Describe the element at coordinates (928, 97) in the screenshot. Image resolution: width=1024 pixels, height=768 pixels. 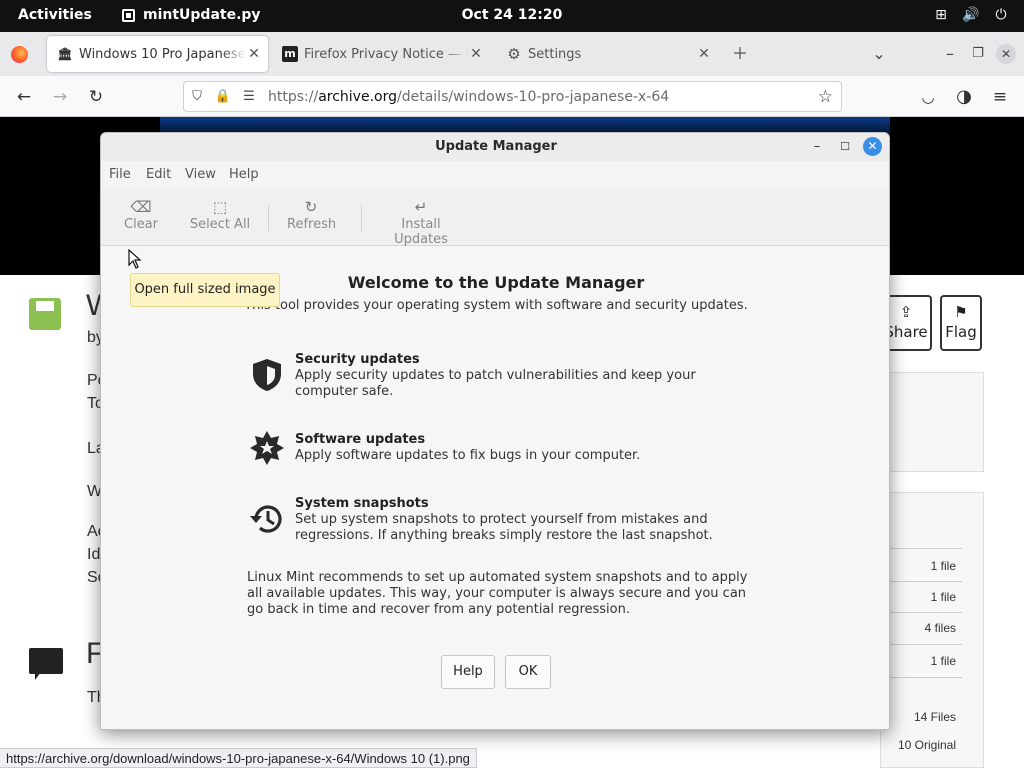
I see `pocket-icon: ◡` at that location.